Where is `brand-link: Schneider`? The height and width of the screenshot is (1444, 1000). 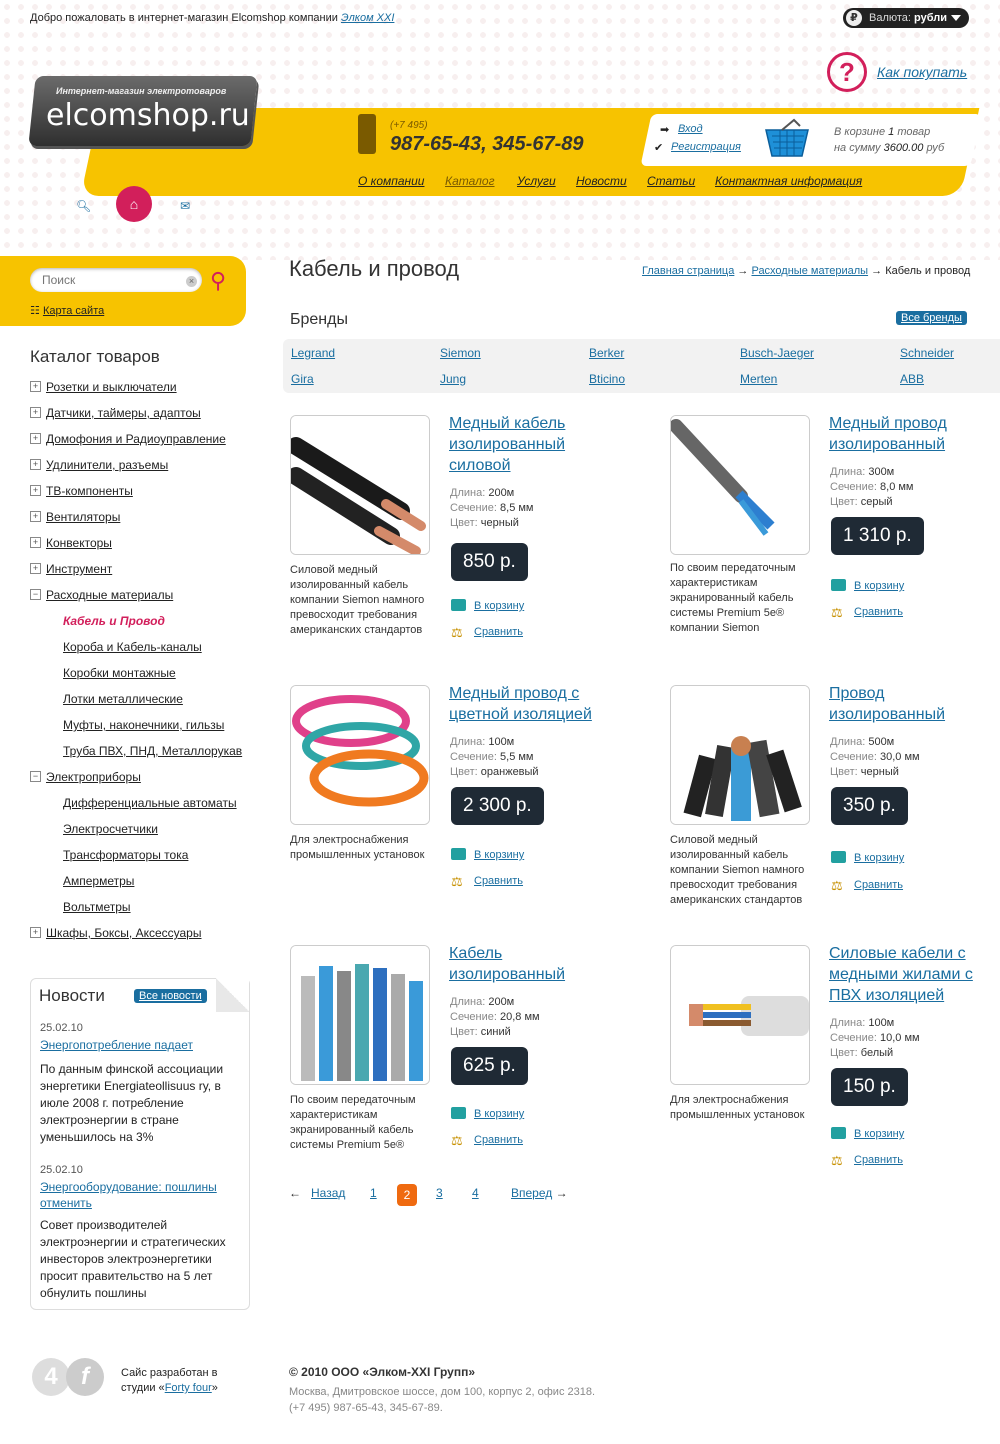 brand-link: Schneider is located at coordinates (927, 353).